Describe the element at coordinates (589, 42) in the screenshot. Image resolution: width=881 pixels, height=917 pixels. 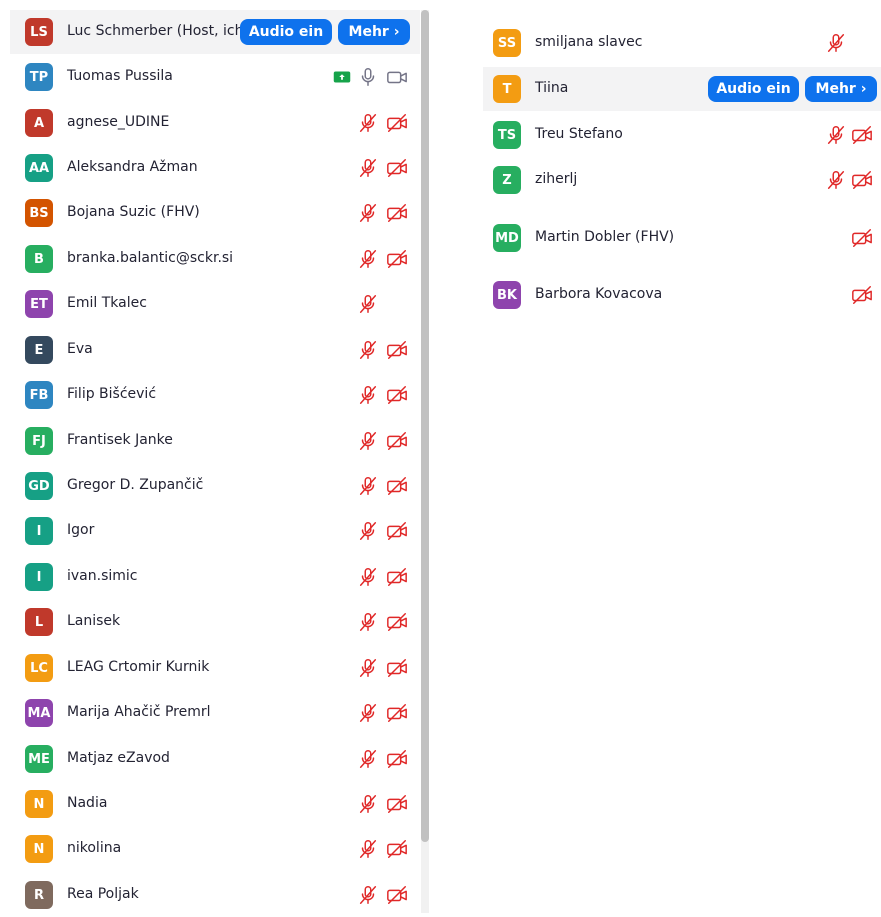
I see `participant-name: smiljana slavec` at that location.